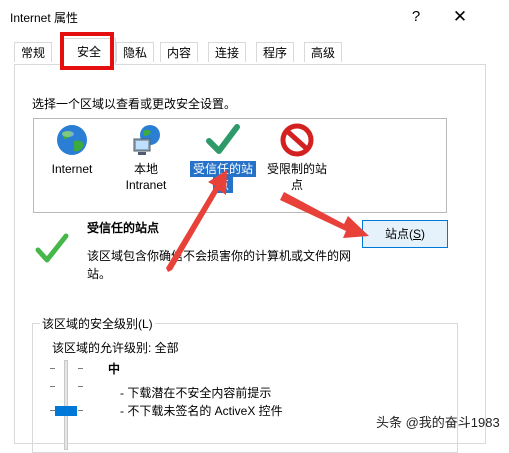 This screenshot has width=509, height=453. Describe the element at coordinates (134, 104) in the screenshot. I see `zone-prompt: 选择一个区域以查看或更改安全设置。` at that location.